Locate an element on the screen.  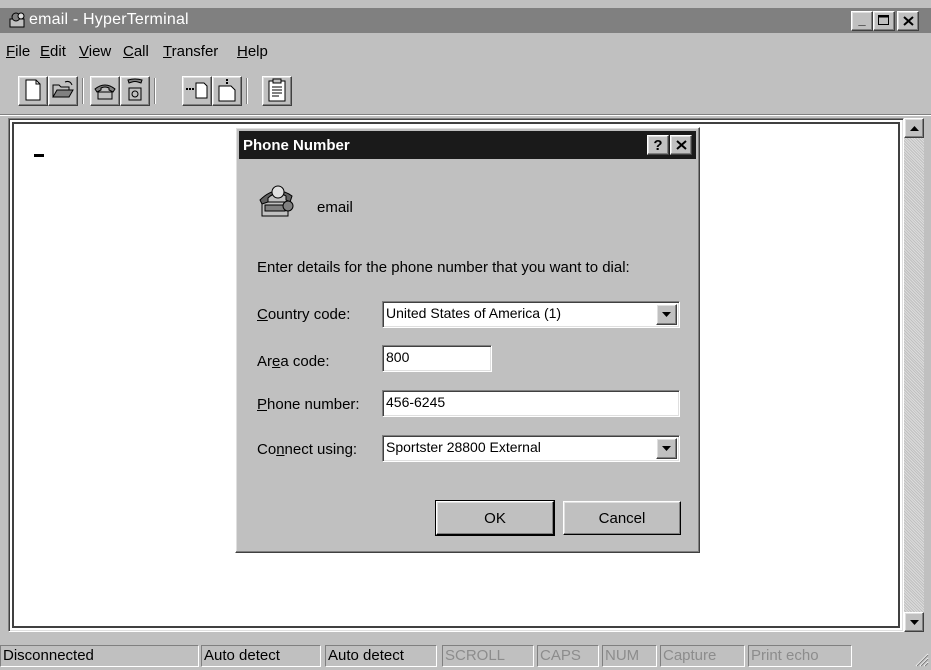
new-connection-button is located at coordinates (33, 91).